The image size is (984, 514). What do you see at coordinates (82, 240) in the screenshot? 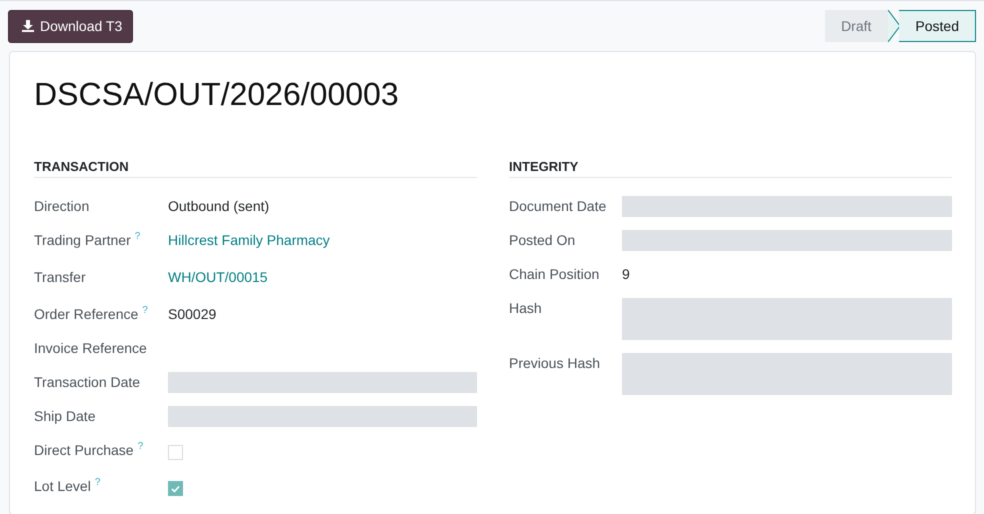
I see `field-label: Trading Partner` at bounding box center [82, 240].